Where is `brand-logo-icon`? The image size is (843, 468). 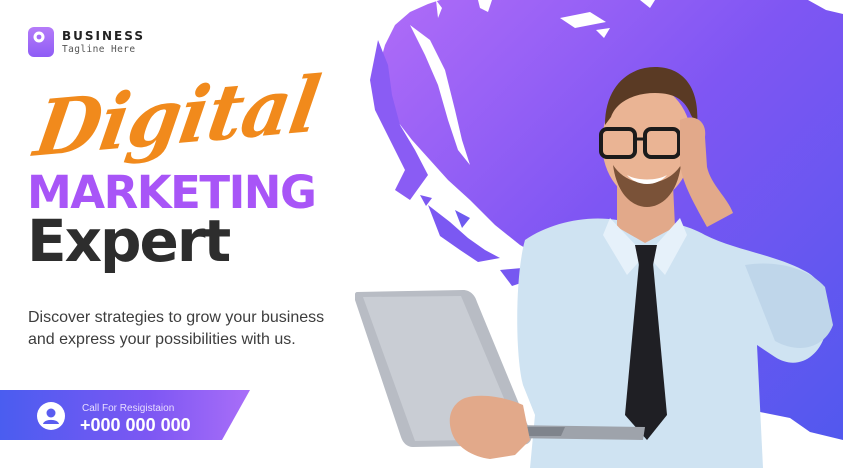
brand-logo-icon is located at coordinates (41, 42).